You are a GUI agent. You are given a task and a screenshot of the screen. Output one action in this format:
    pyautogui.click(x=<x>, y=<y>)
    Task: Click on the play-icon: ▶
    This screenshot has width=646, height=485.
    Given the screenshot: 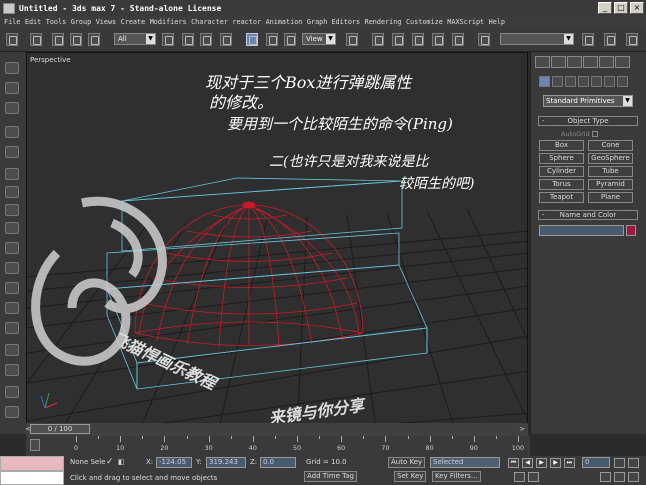 What is the action you would take?
    pyautogui.click(x=541, y=463)
    